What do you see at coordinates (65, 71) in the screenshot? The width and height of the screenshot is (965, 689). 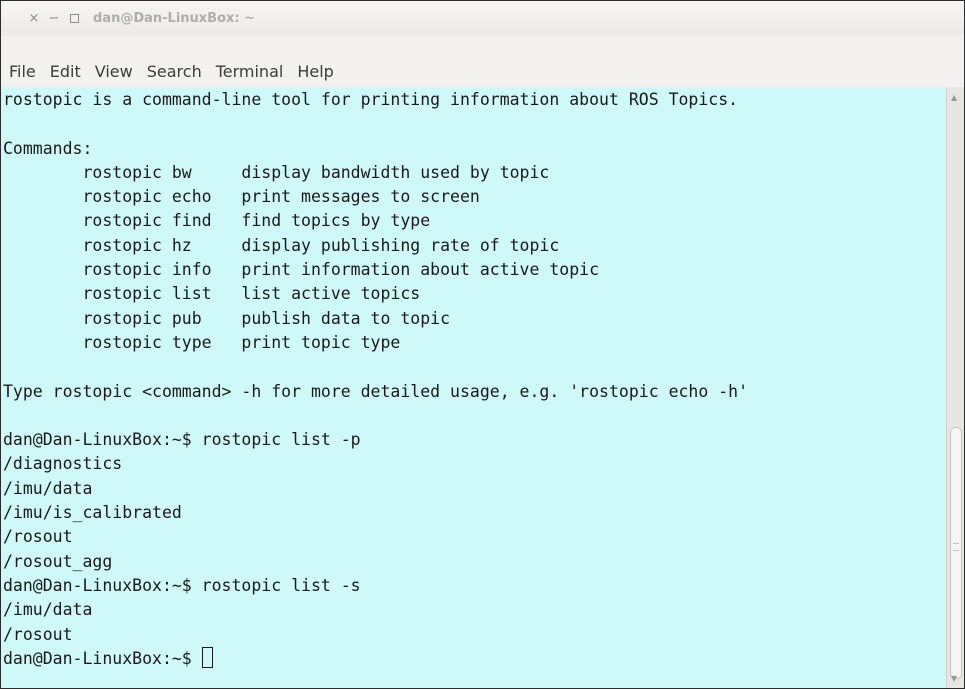 I see `menu-edit: Edit` at bounding box center [65, 71].